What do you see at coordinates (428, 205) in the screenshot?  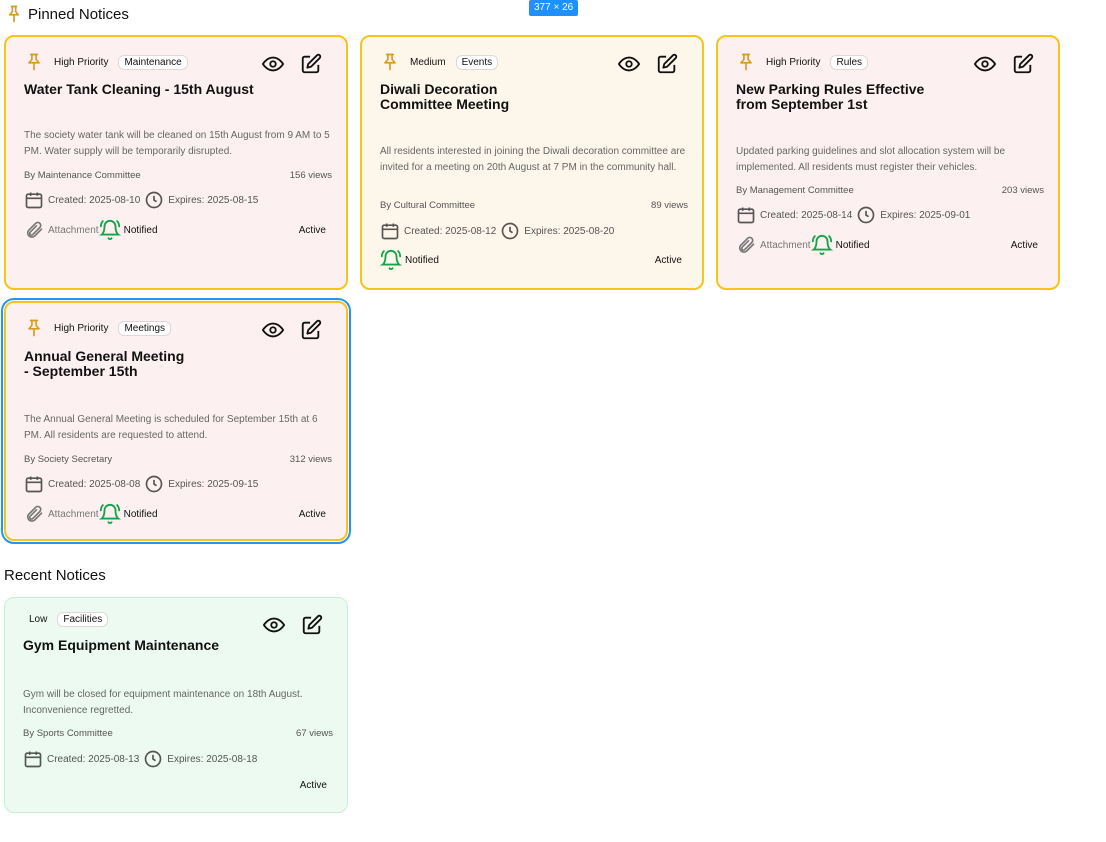 I see `notice-author: By Cultural Committee` at bounding box center [428, 205].